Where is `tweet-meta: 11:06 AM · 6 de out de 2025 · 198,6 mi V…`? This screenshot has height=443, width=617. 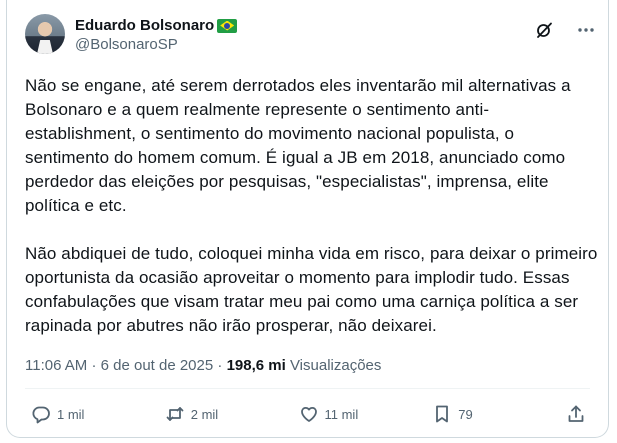 tweet-meta: 11:06 AM · 6 de out de 2025 · 198,6 mi V… is located at coordinates (203, 366).